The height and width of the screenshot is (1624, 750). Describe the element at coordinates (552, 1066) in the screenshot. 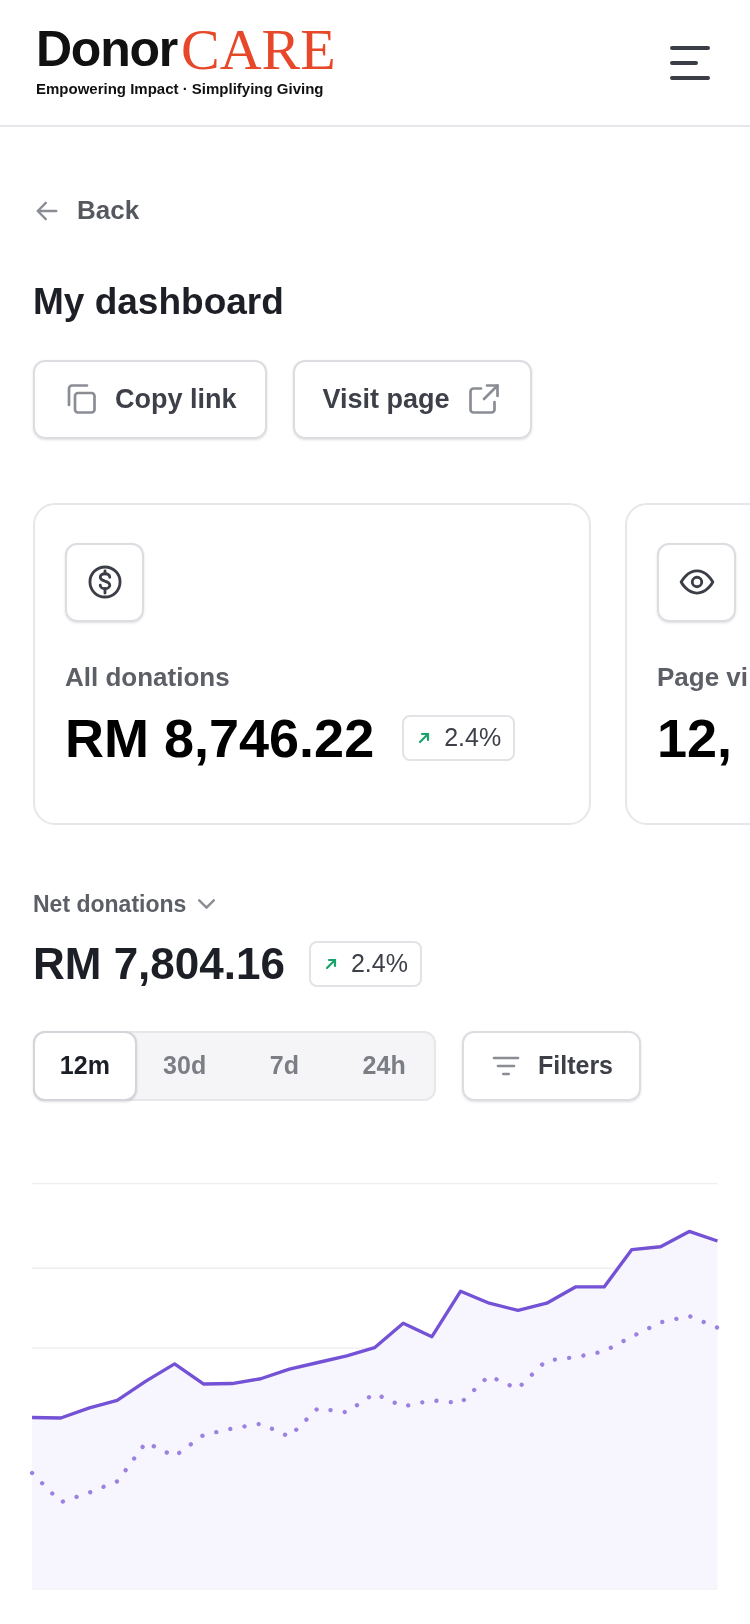

I see `filters-button: Filters` at that location.